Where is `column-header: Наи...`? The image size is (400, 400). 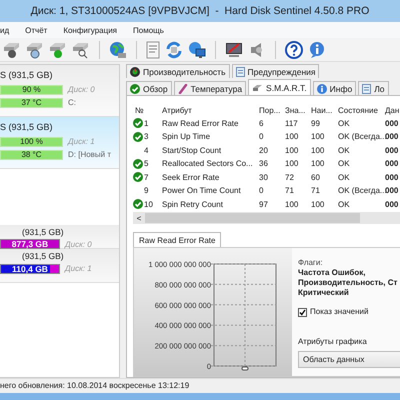 column-header: Наи... is located at coordinates (324, 110).